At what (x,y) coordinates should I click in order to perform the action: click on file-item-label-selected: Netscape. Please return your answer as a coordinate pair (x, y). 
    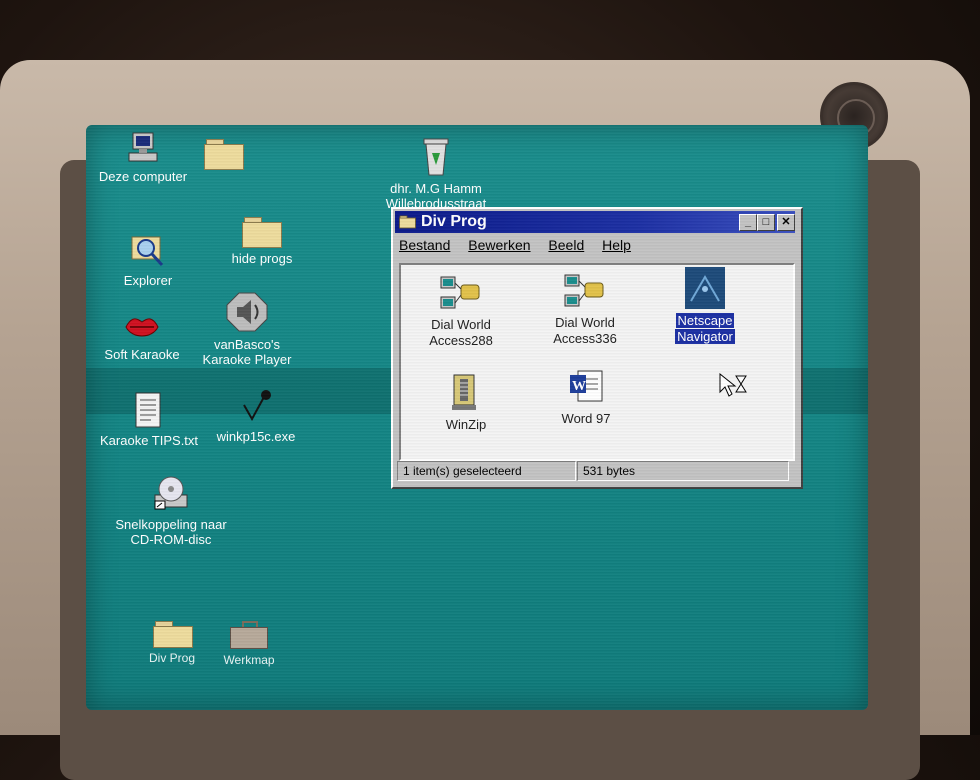
    Looking at the image, I should click on (705, 321).